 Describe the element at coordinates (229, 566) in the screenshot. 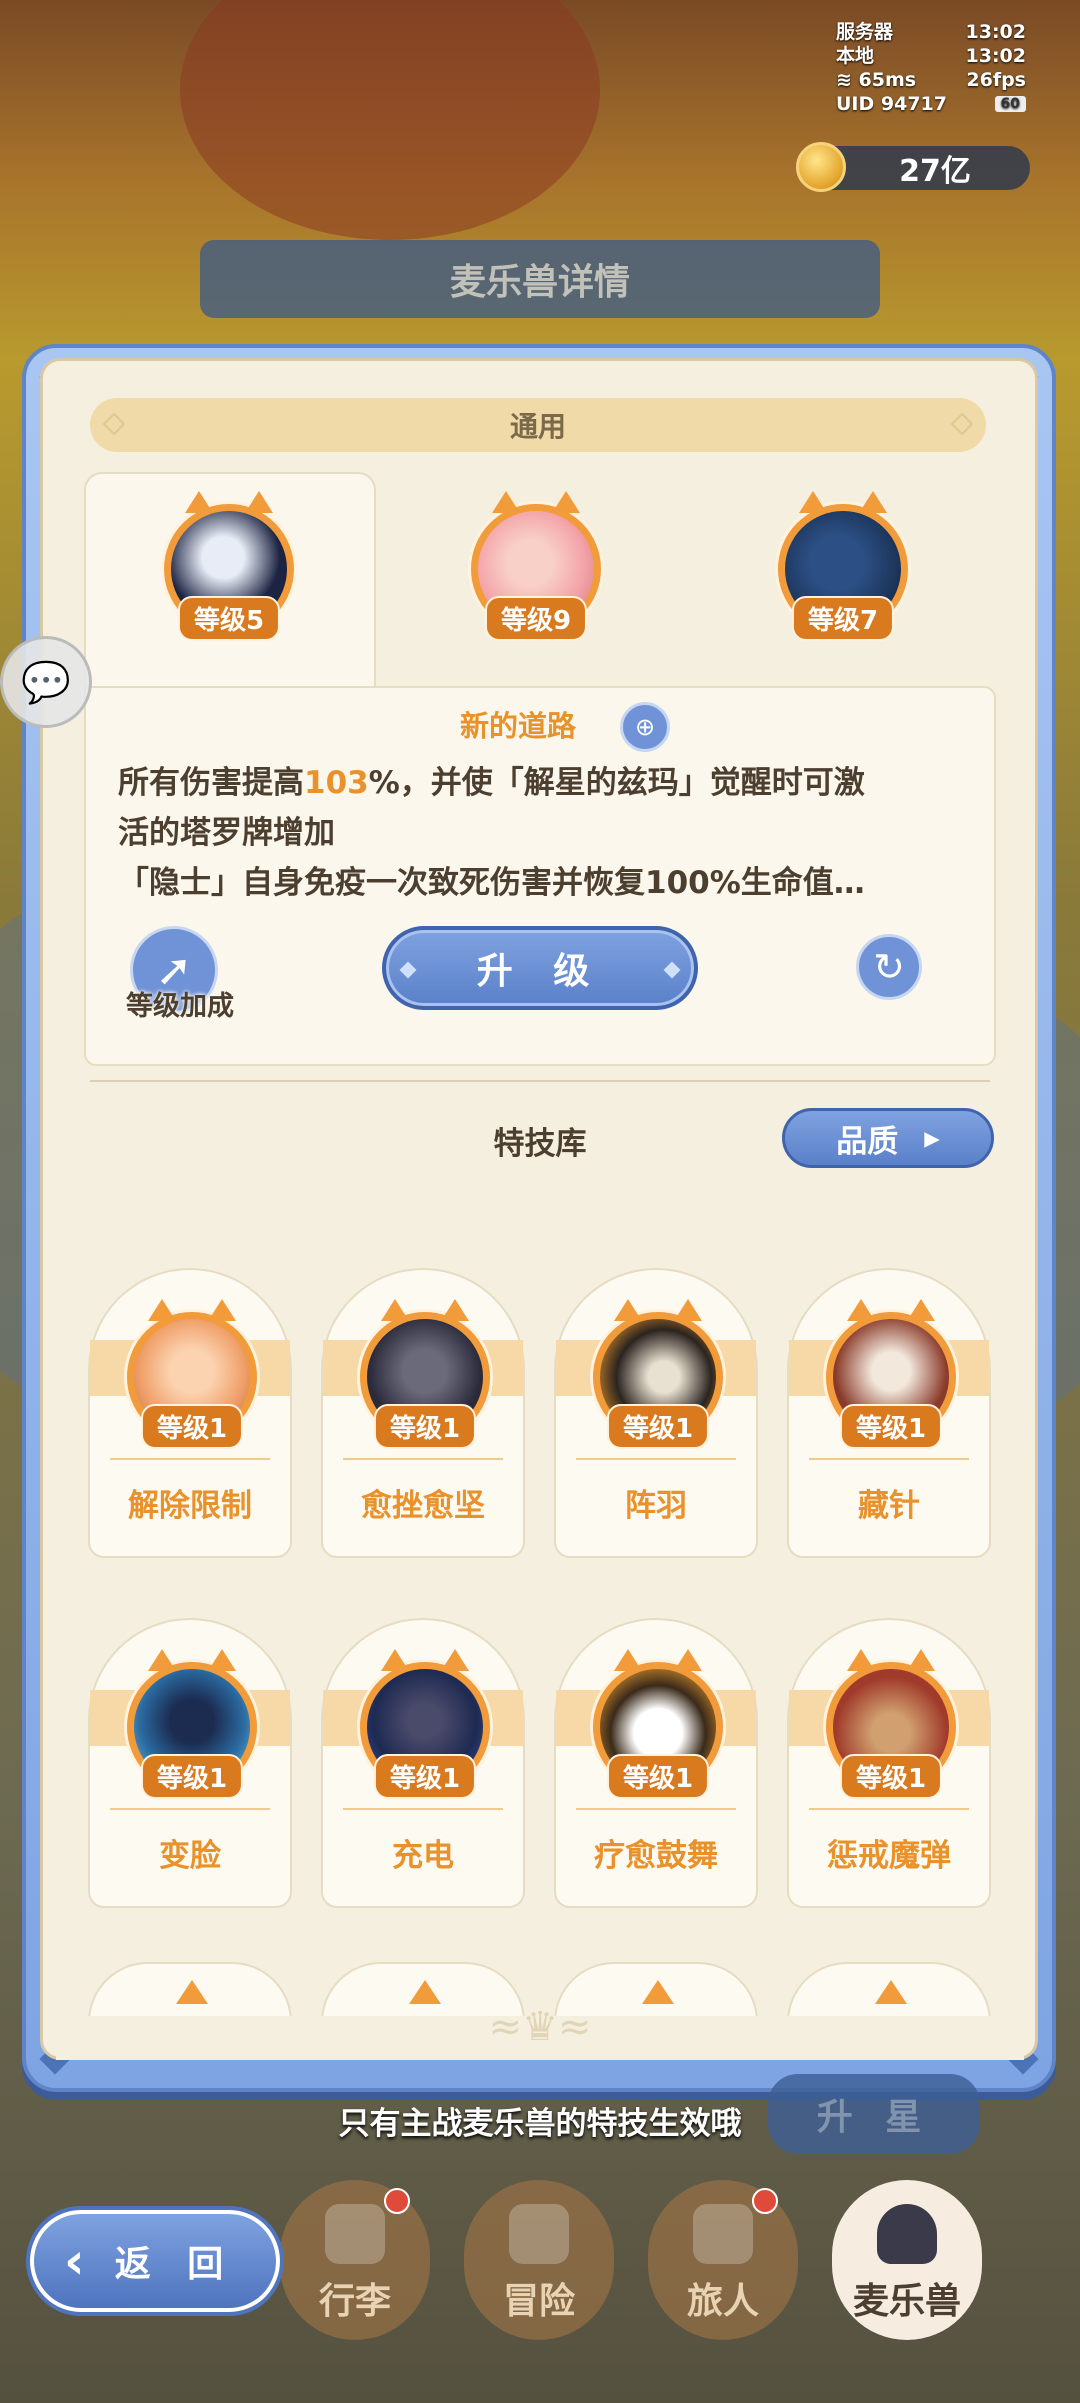

I see `tab-skill-1: 等级5` at that location.